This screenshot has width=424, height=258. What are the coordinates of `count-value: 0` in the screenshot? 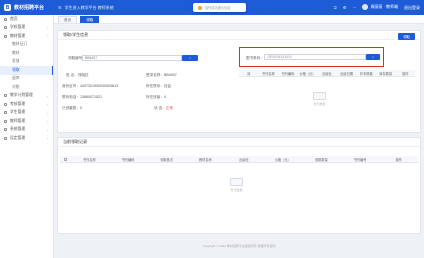 It's located at (80, 108).